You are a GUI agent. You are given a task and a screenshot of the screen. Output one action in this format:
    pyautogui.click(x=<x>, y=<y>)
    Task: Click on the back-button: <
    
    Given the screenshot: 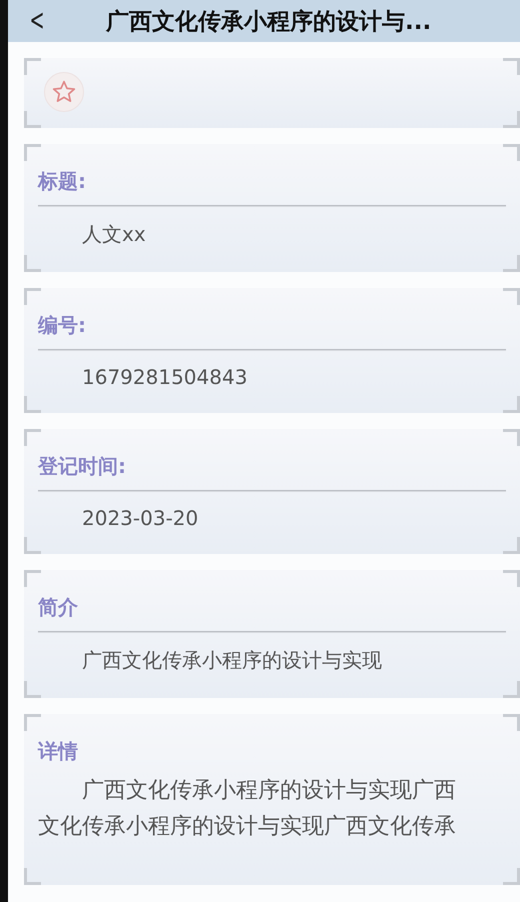 What is the action you would take?
    pyautogui.click(x=37, y=21)
    